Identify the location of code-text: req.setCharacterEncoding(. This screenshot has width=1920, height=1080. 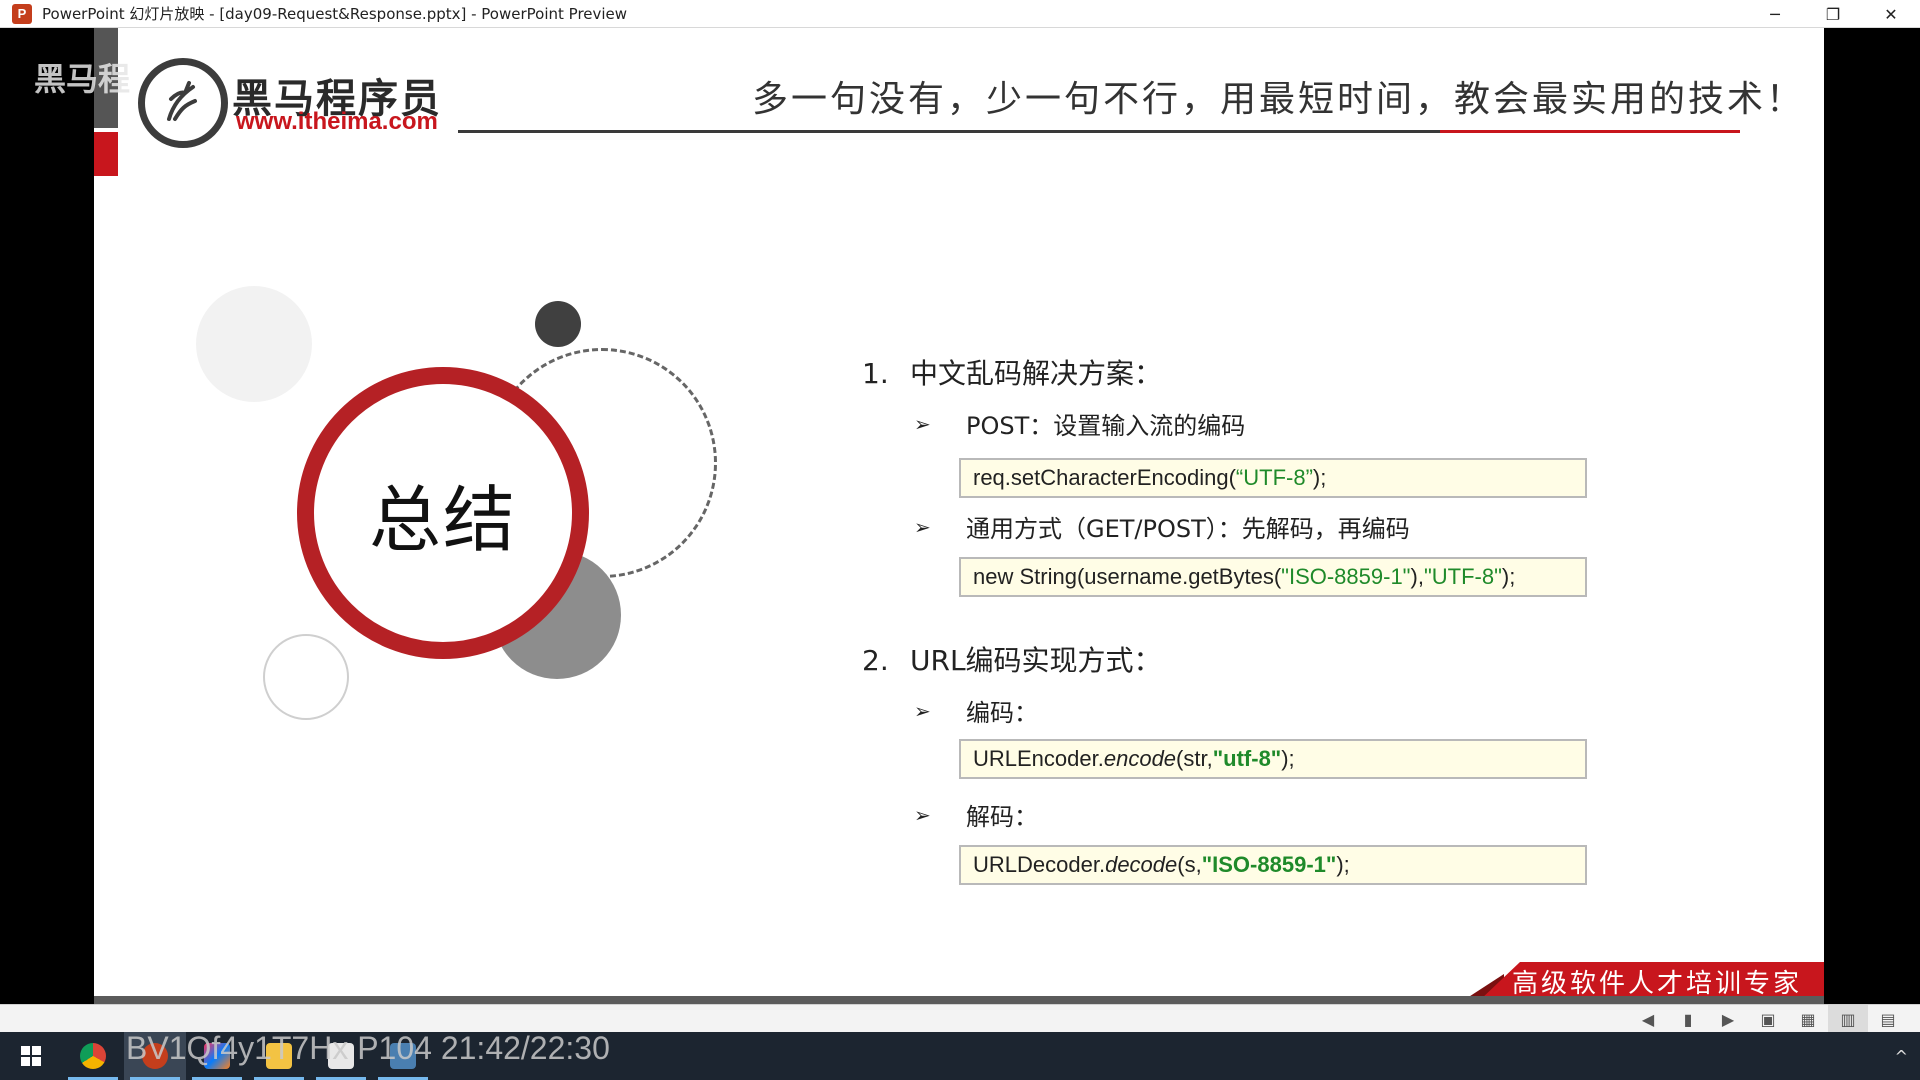
(1104, 477).